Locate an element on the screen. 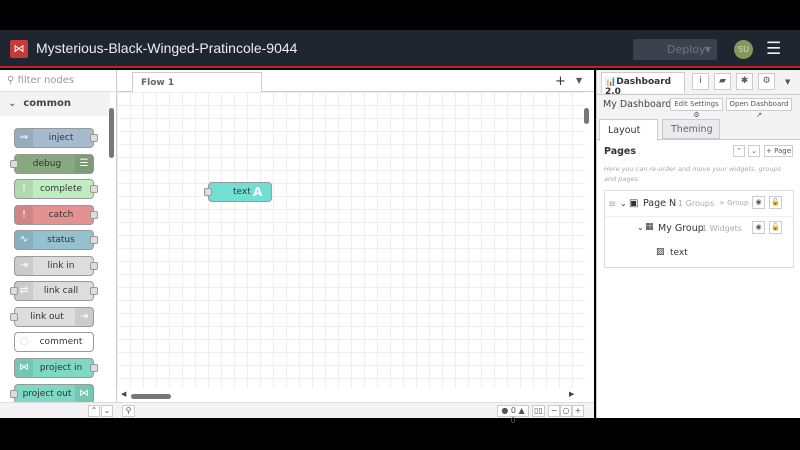 This screenshot has height=450, width=800. palette-node-complete: ! complete is located at coordinates (56, 189).